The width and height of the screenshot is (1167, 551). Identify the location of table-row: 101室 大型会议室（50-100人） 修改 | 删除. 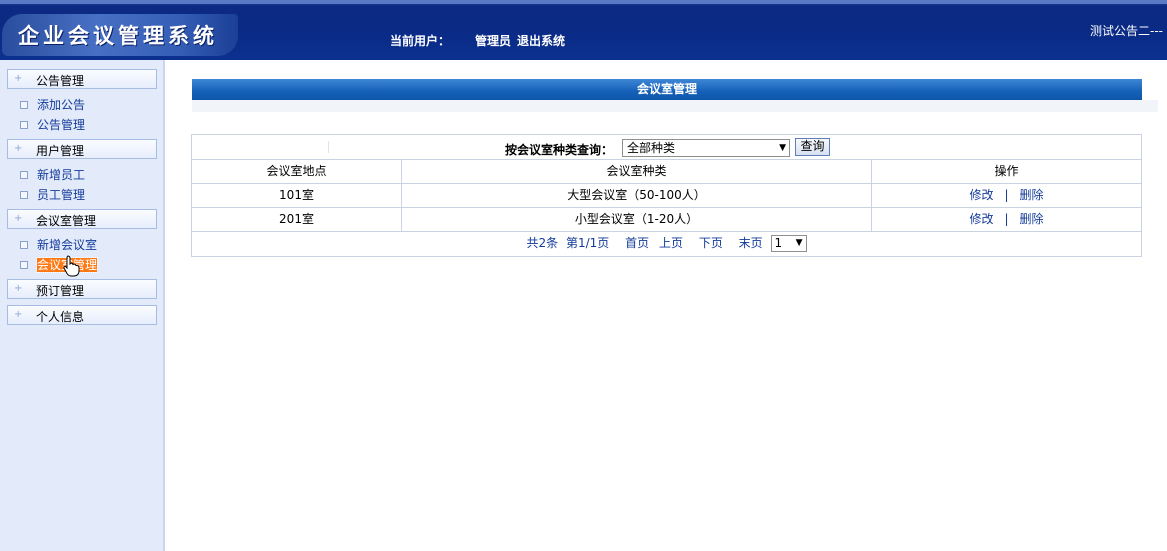
(666, 196).